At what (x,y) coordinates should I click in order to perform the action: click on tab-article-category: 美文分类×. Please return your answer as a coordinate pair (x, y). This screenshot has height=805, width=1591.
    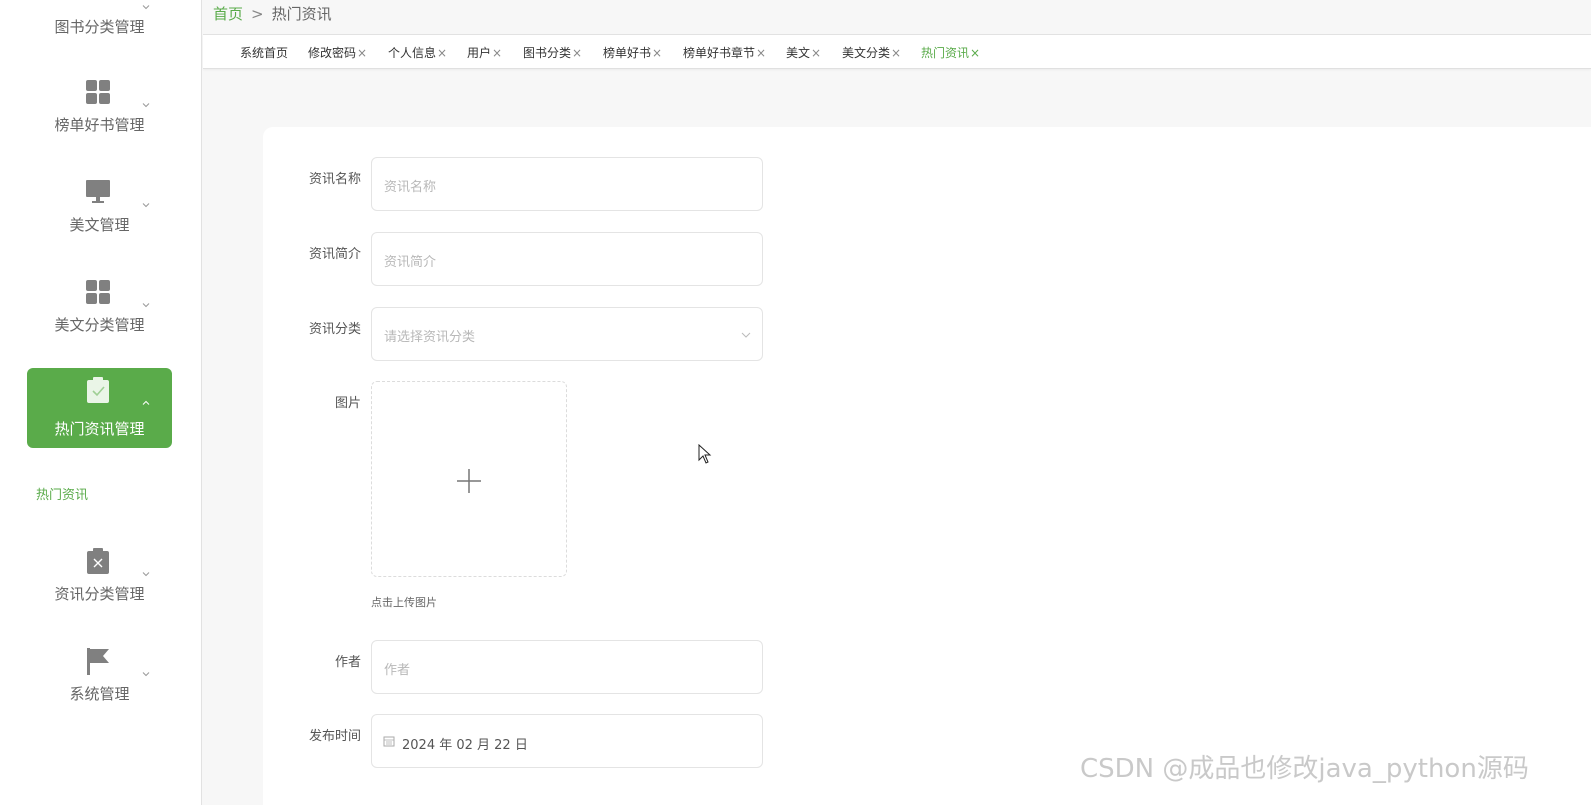
    Looking at the image, I should click on (871, 52).